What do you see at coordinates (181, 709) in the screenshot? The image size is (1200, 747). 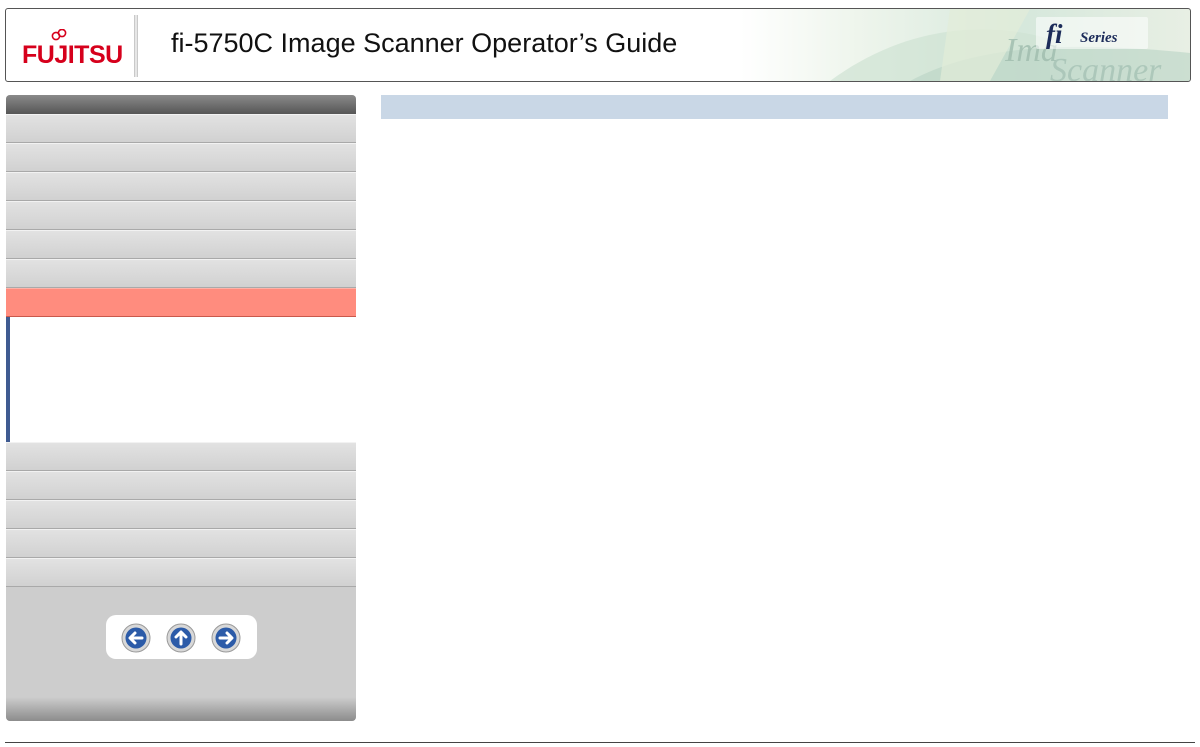 I see `sidebar-bottom-bar` at bounding box center [181, 709].